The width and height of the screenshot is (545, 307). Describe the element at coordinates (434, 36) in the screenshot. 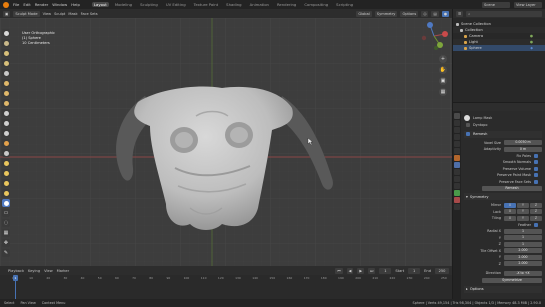

I see `navigation-gizmo` at that location.